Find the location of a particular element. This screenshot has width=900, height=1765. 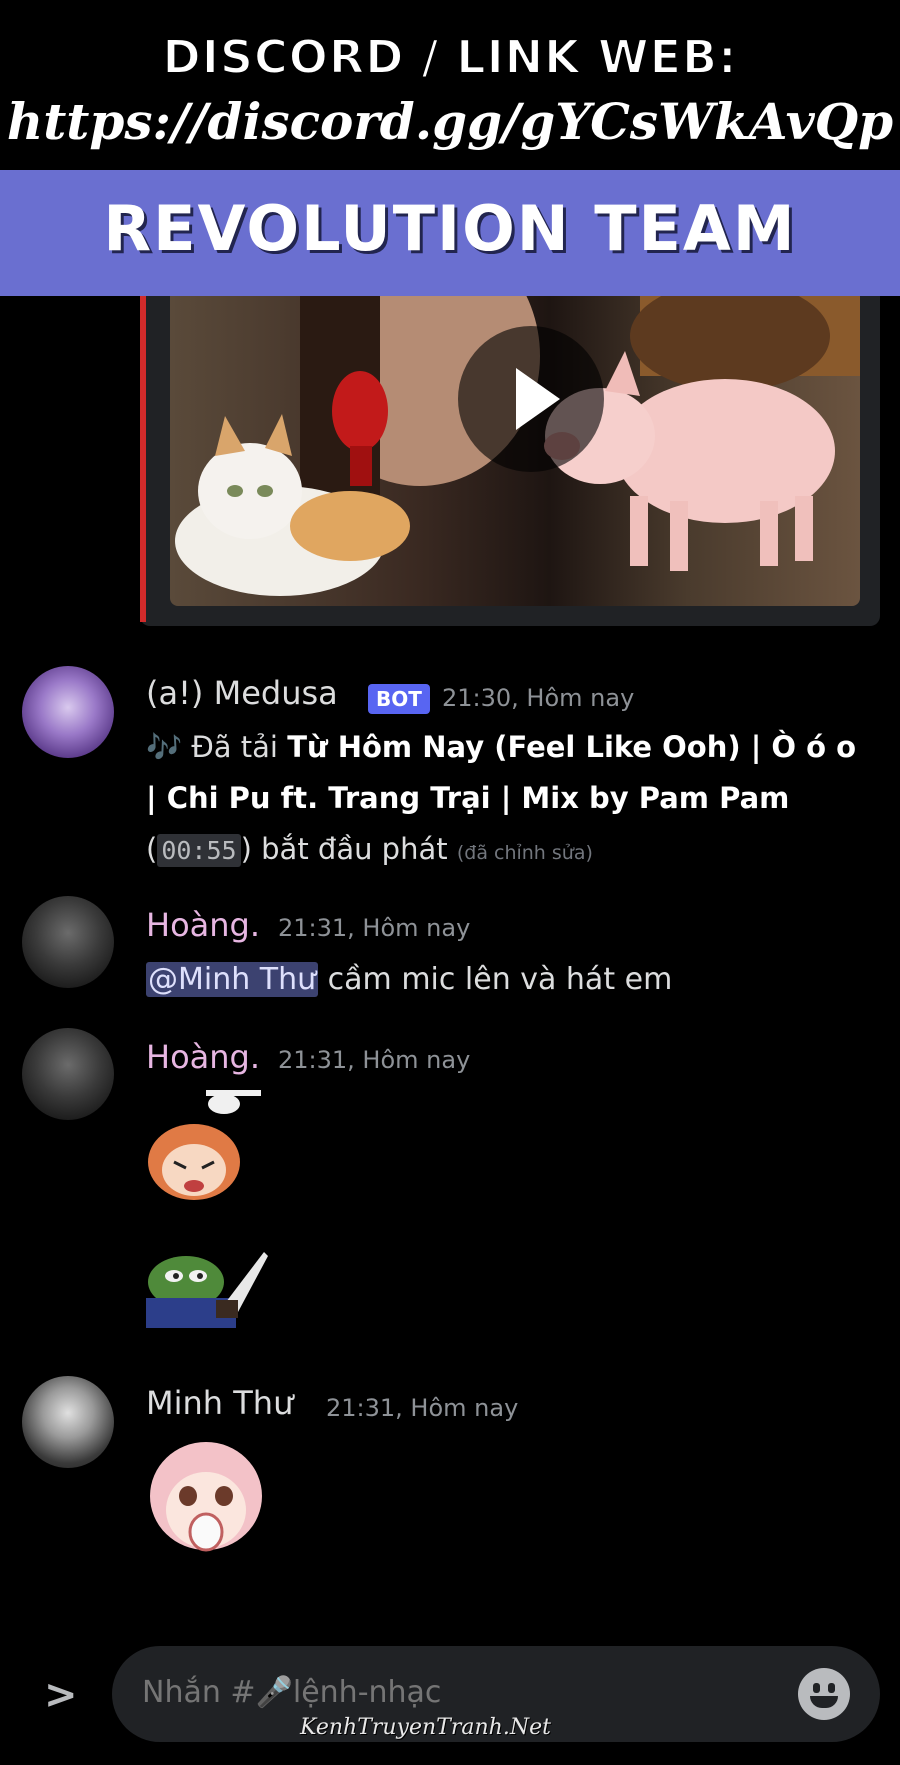

team-title: REVOLUTION TEAM is located at coordinates (450, 228).